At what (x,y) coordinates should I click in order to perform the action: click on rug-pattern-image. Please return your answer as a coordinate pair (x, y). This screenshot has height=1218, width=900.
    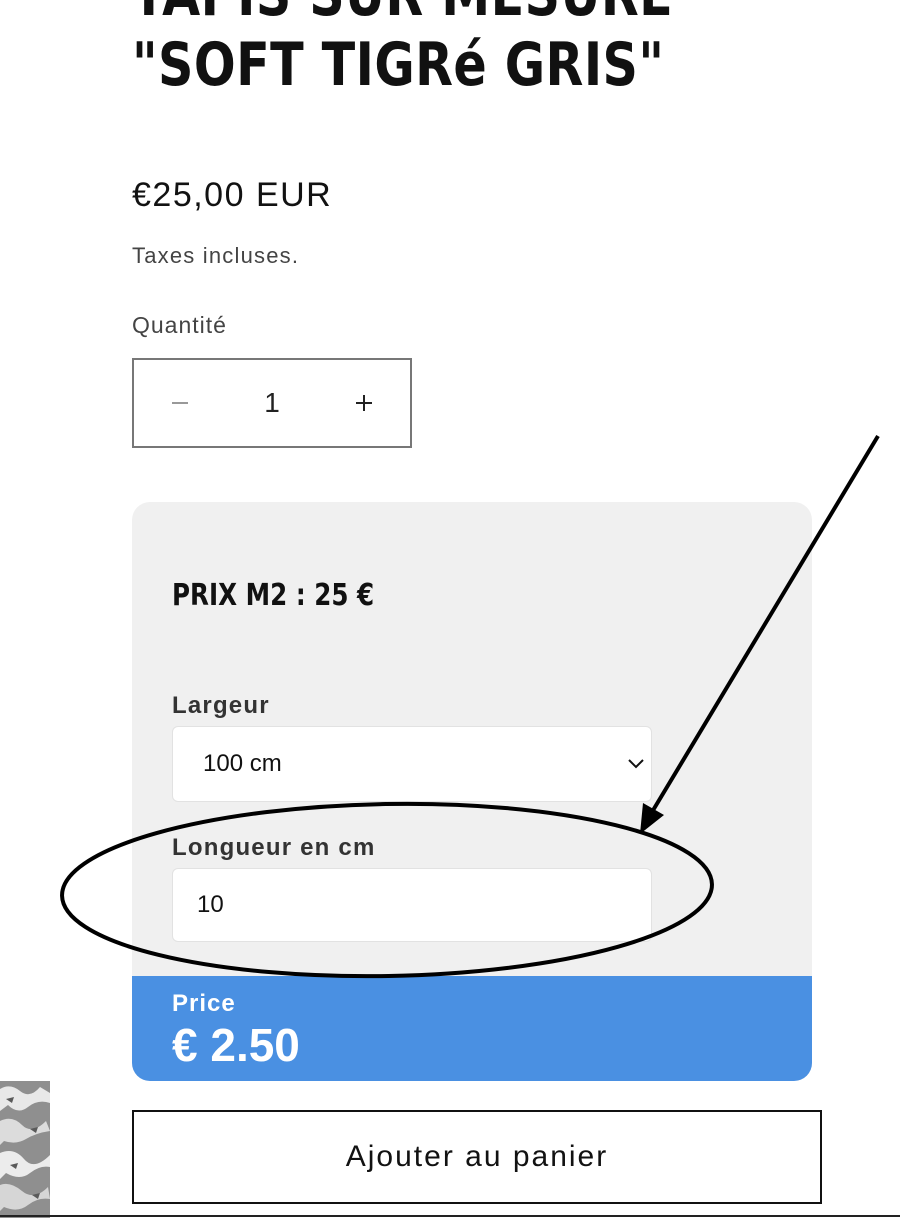
    Looking at the image, I should click on (25, 1149).